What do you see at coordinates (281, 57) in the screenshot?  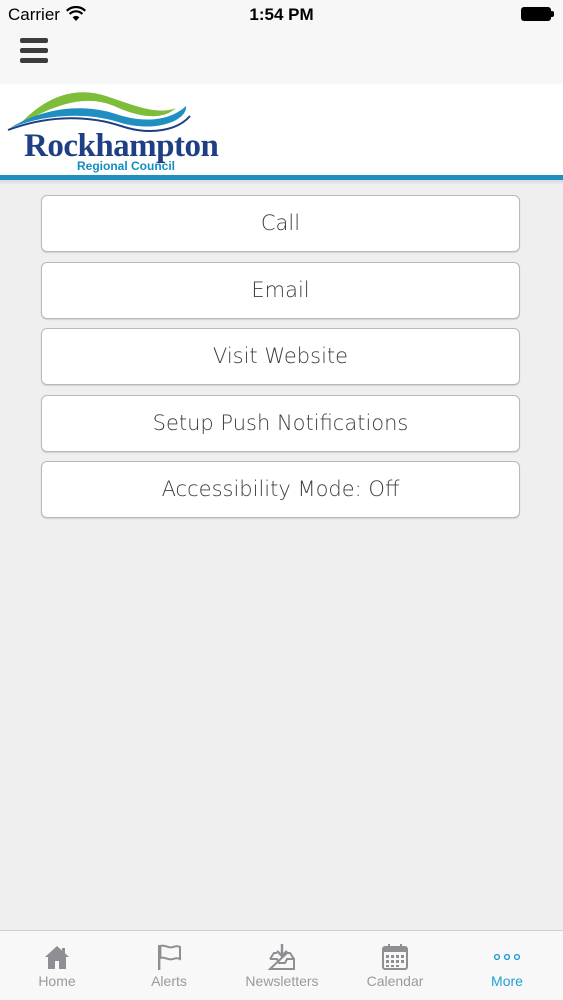 I see `nav-bar` at bounding box center [281, 57].